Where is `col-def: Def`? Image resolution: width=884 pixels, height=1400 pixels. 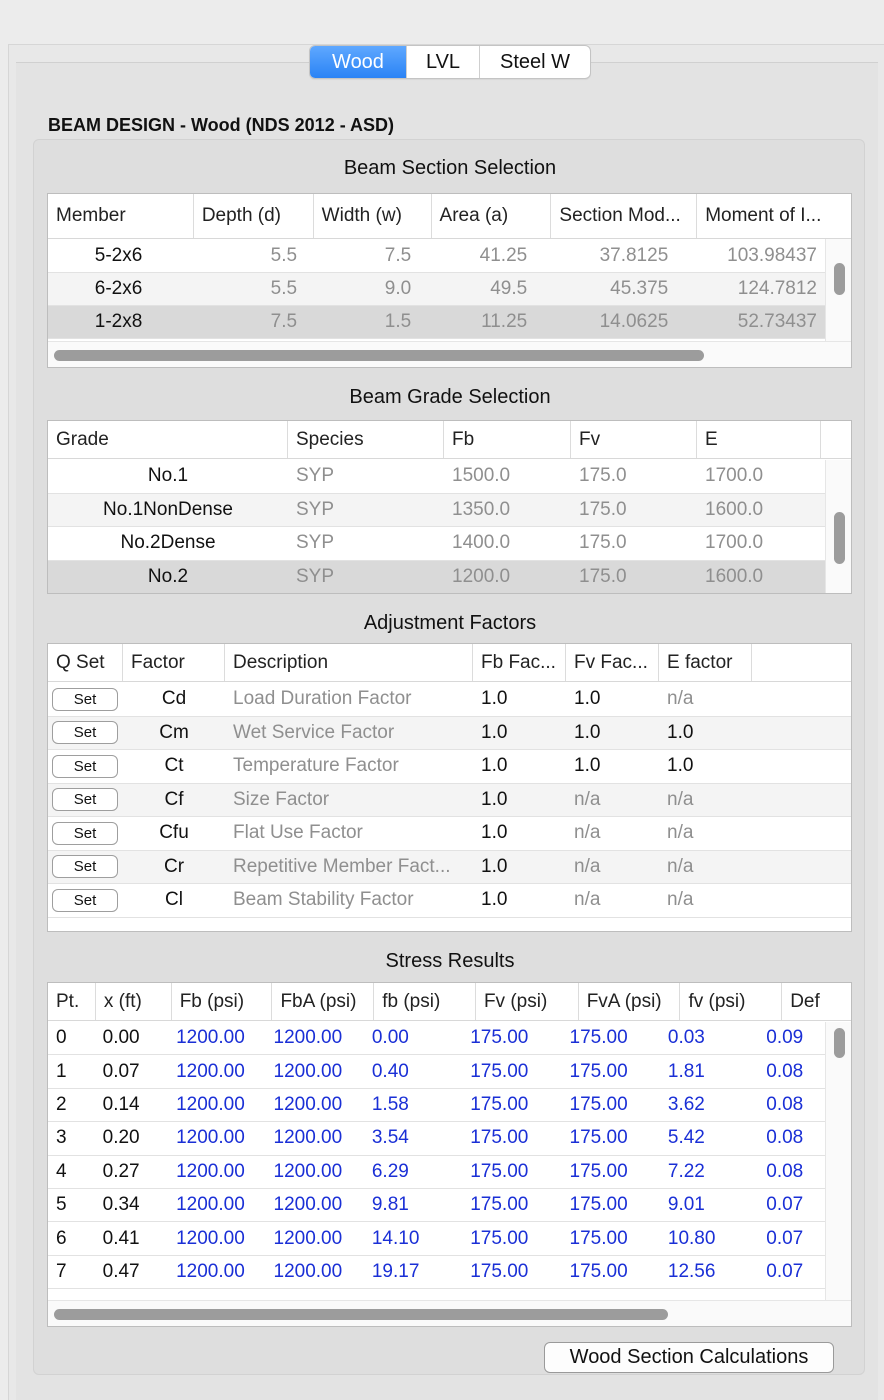
col-def: Def is located at coordinates (816, 1001).